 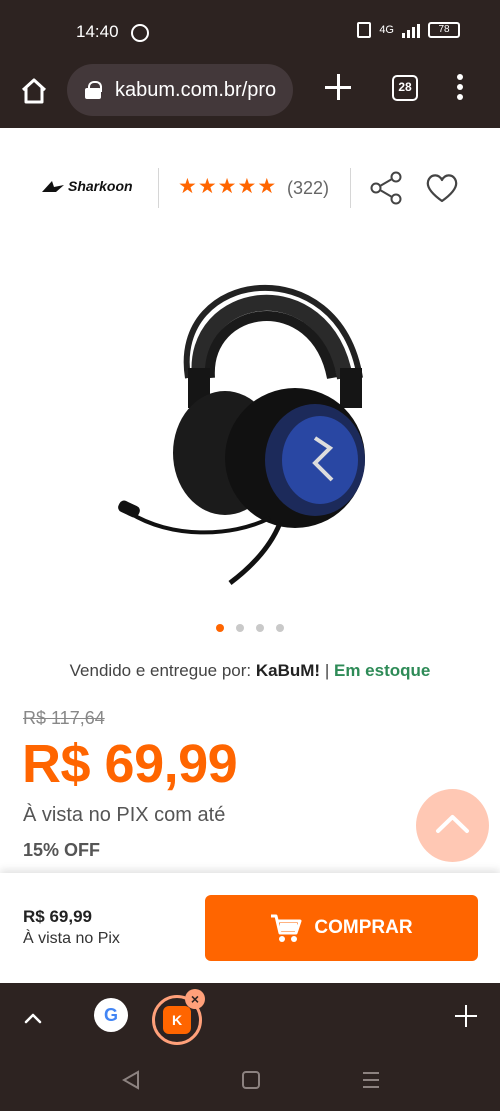 I want to click on new-tab-icon, so click(x=338, y=87).